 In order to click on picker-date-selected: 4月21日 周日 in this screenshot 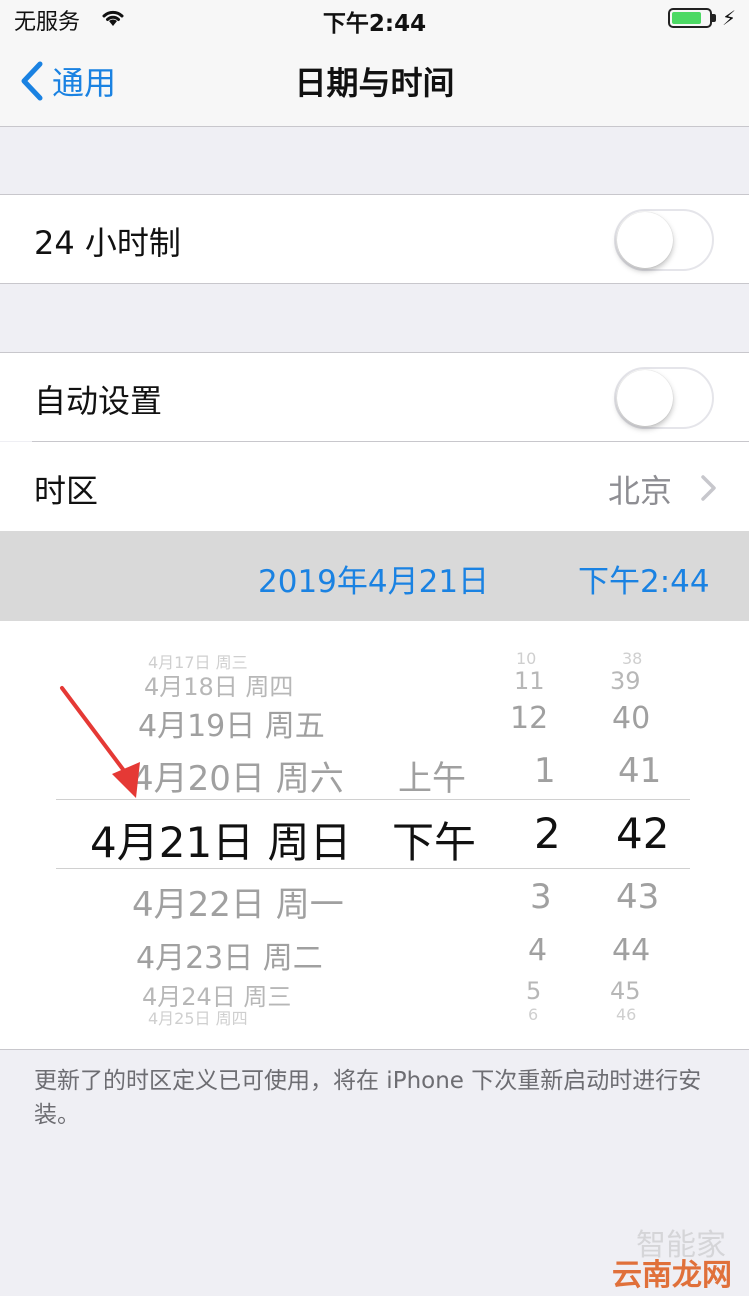, I will do `click(221, 839)`.